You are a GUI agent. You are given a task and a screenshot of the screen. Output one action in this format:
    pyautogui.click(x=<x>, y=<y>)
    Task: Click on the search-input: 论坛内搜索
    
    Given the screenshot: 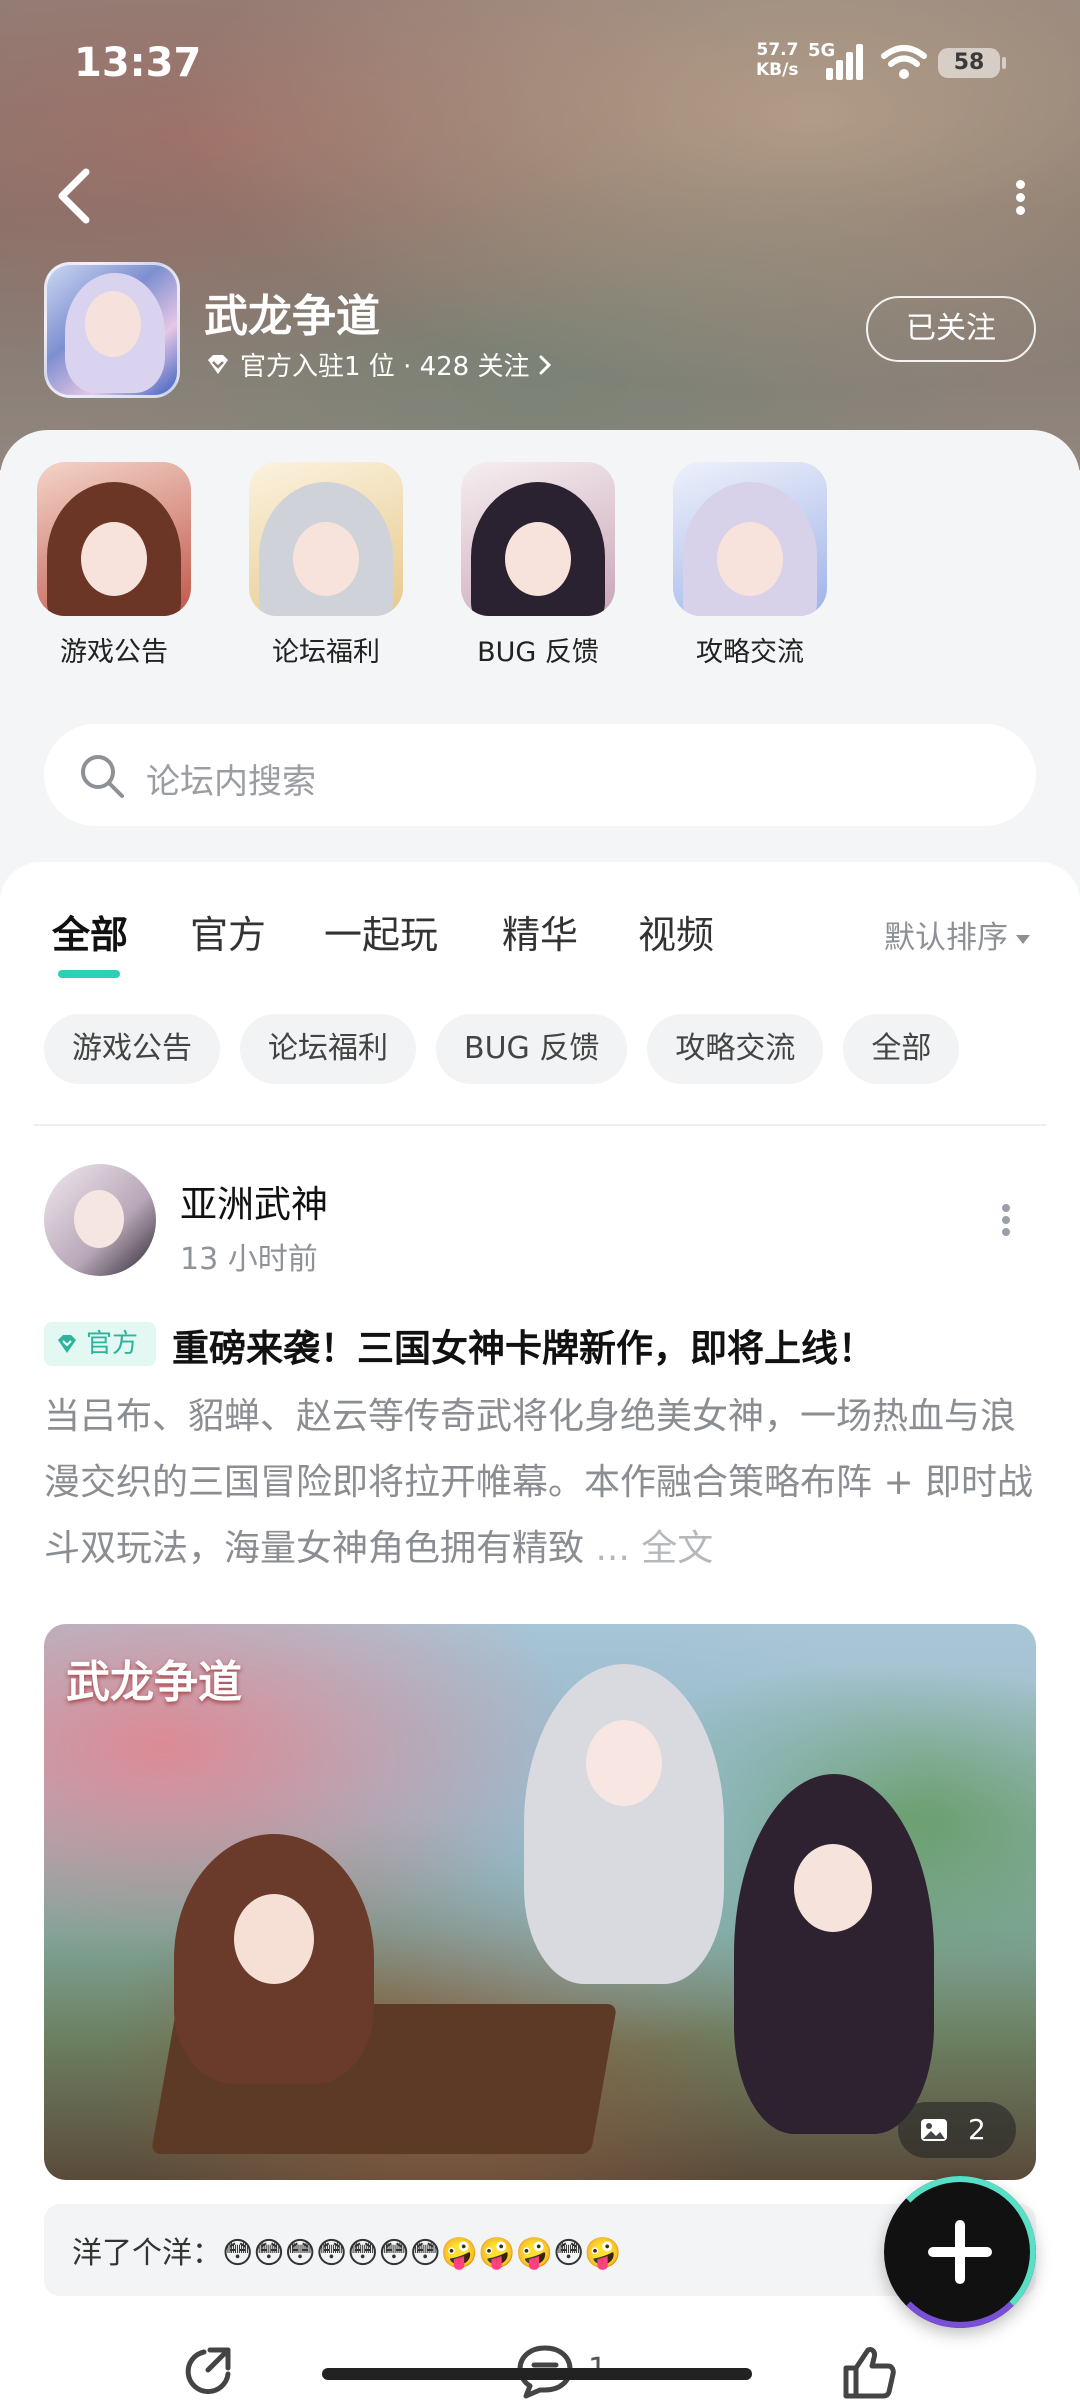 What is the action you would take?
    pyautogui.click(x=540, y=775)
    